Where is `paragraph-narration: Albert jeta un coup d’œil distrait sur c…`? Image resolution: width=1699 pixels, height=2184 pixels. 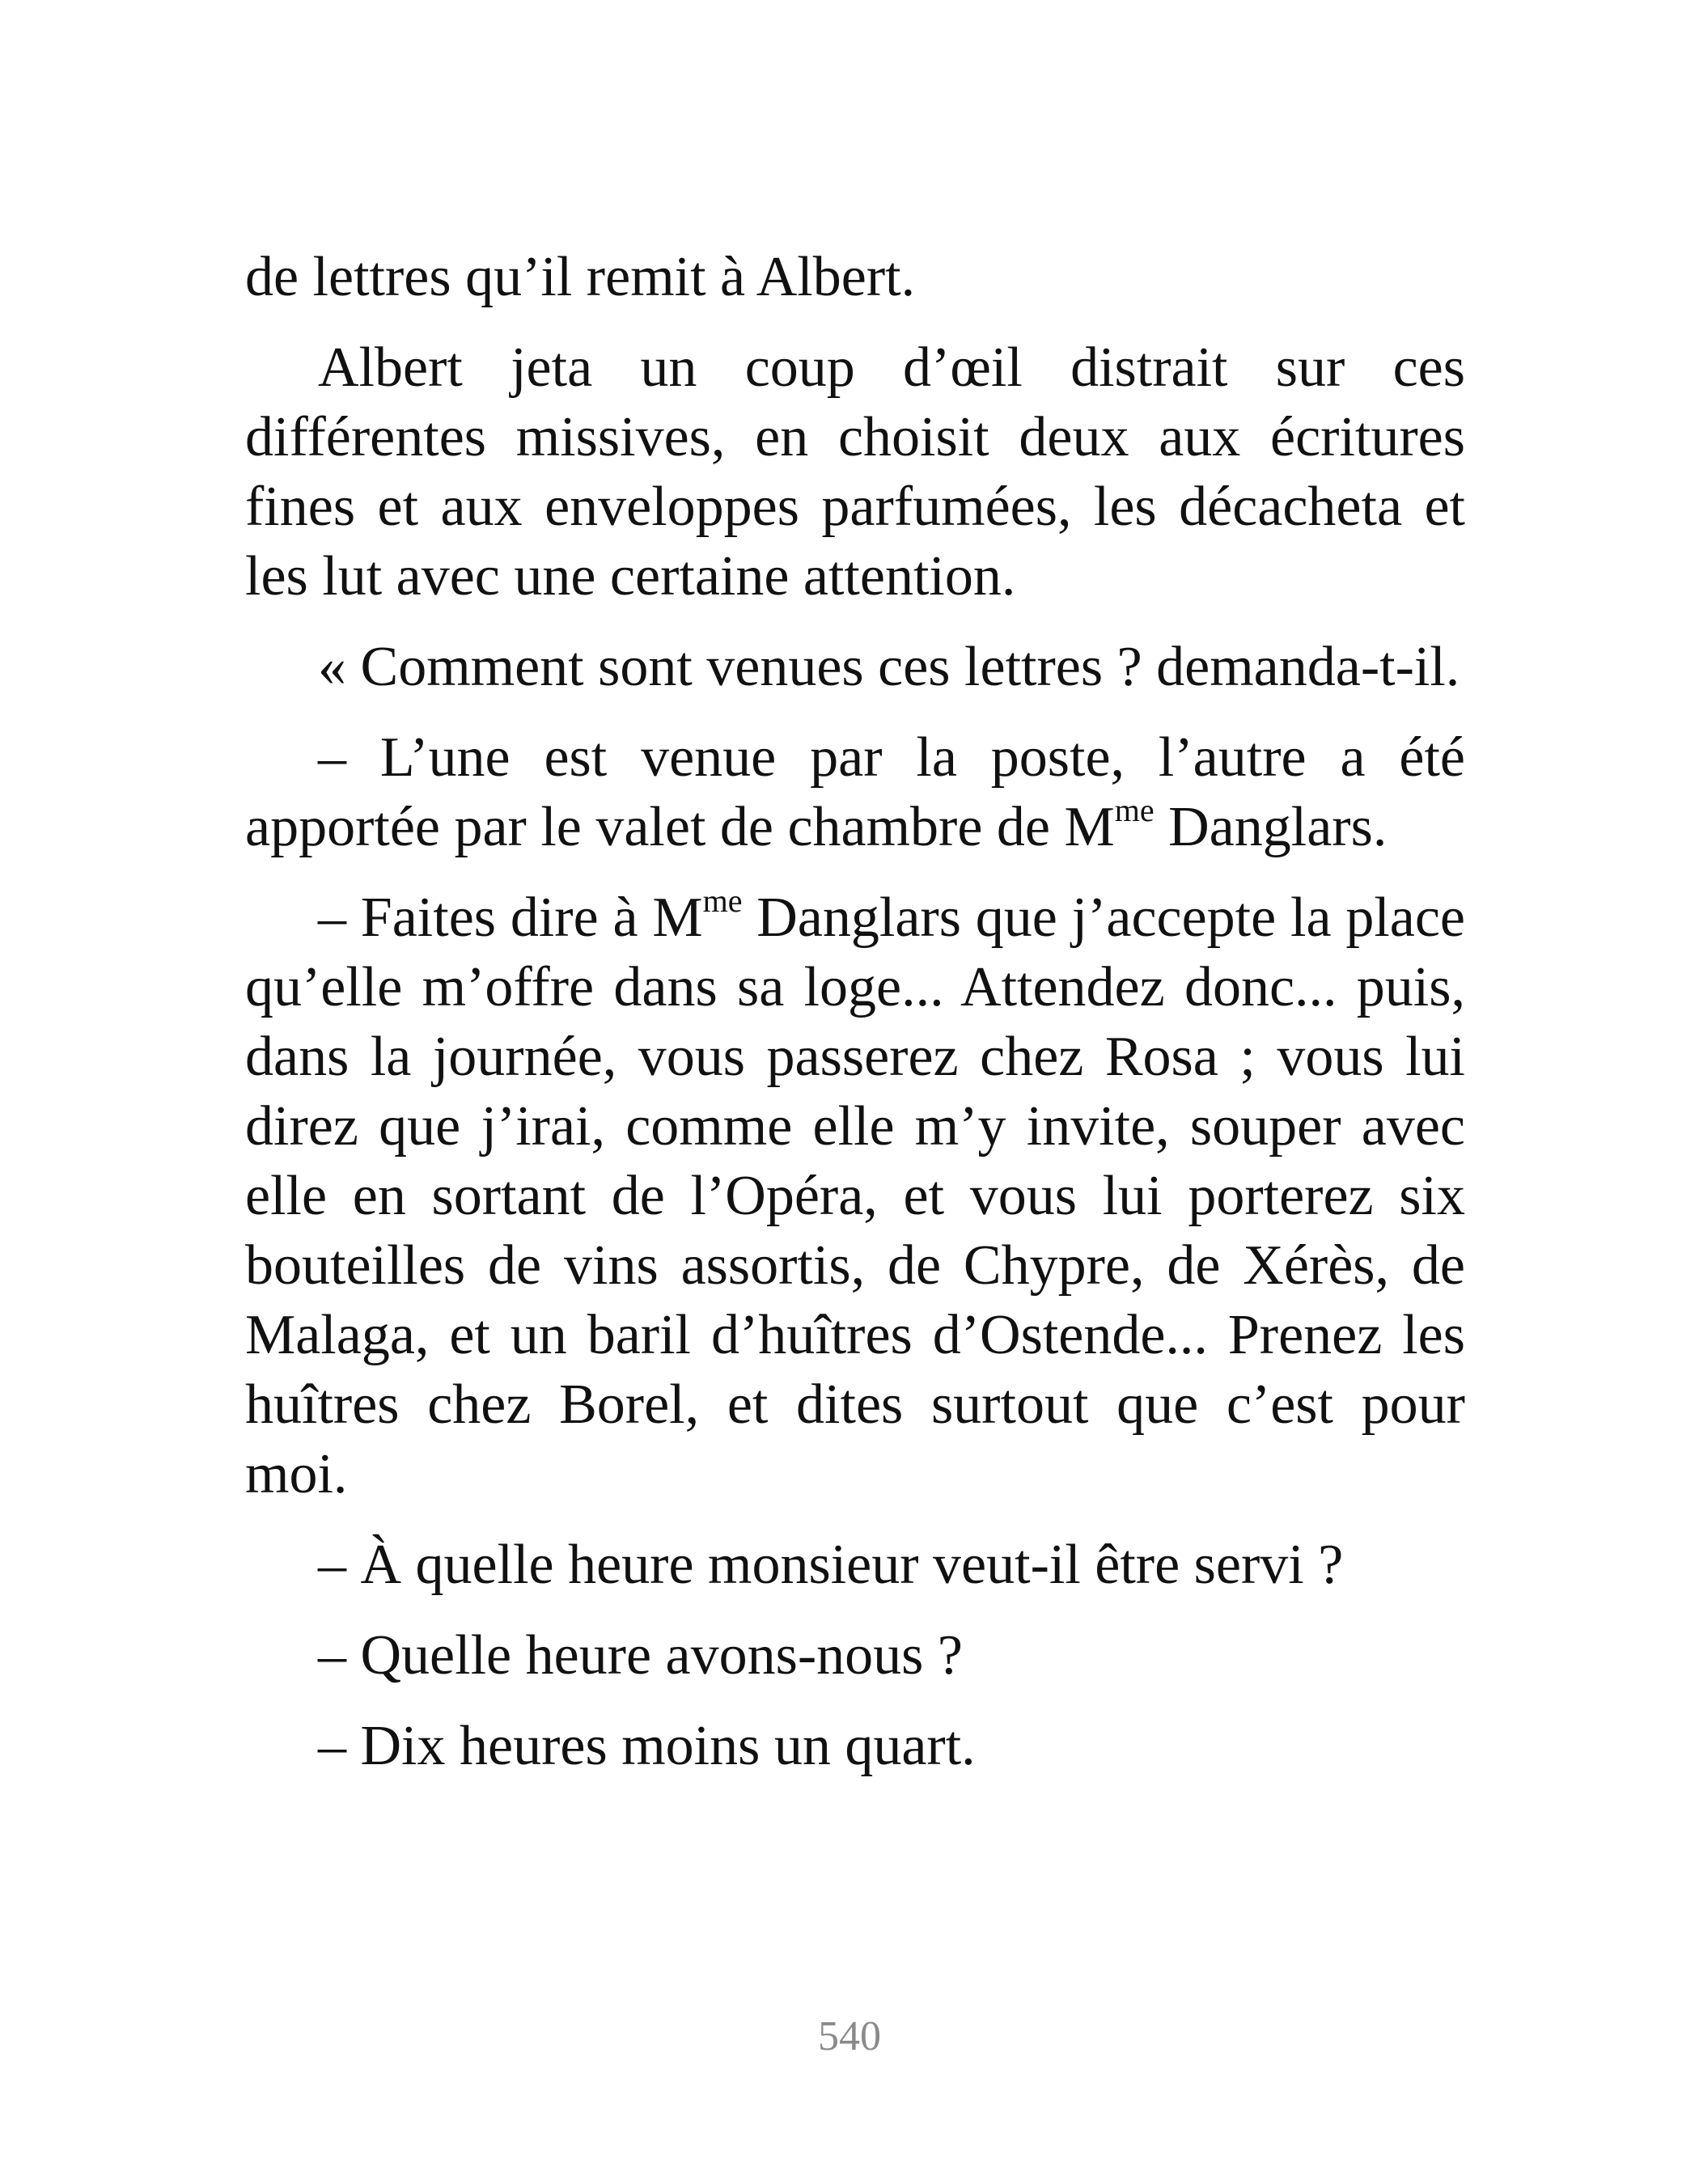 paragraph-narration: Albert jeta un coup d’œil distrait sur c… is located at coordinates (855, 471).